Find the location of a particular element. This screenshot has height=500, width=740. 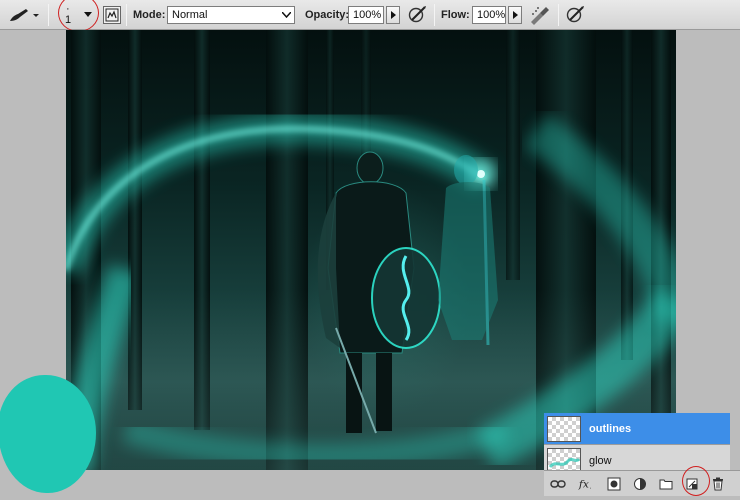

svg-text: fx is located at coordinates (583, 484).